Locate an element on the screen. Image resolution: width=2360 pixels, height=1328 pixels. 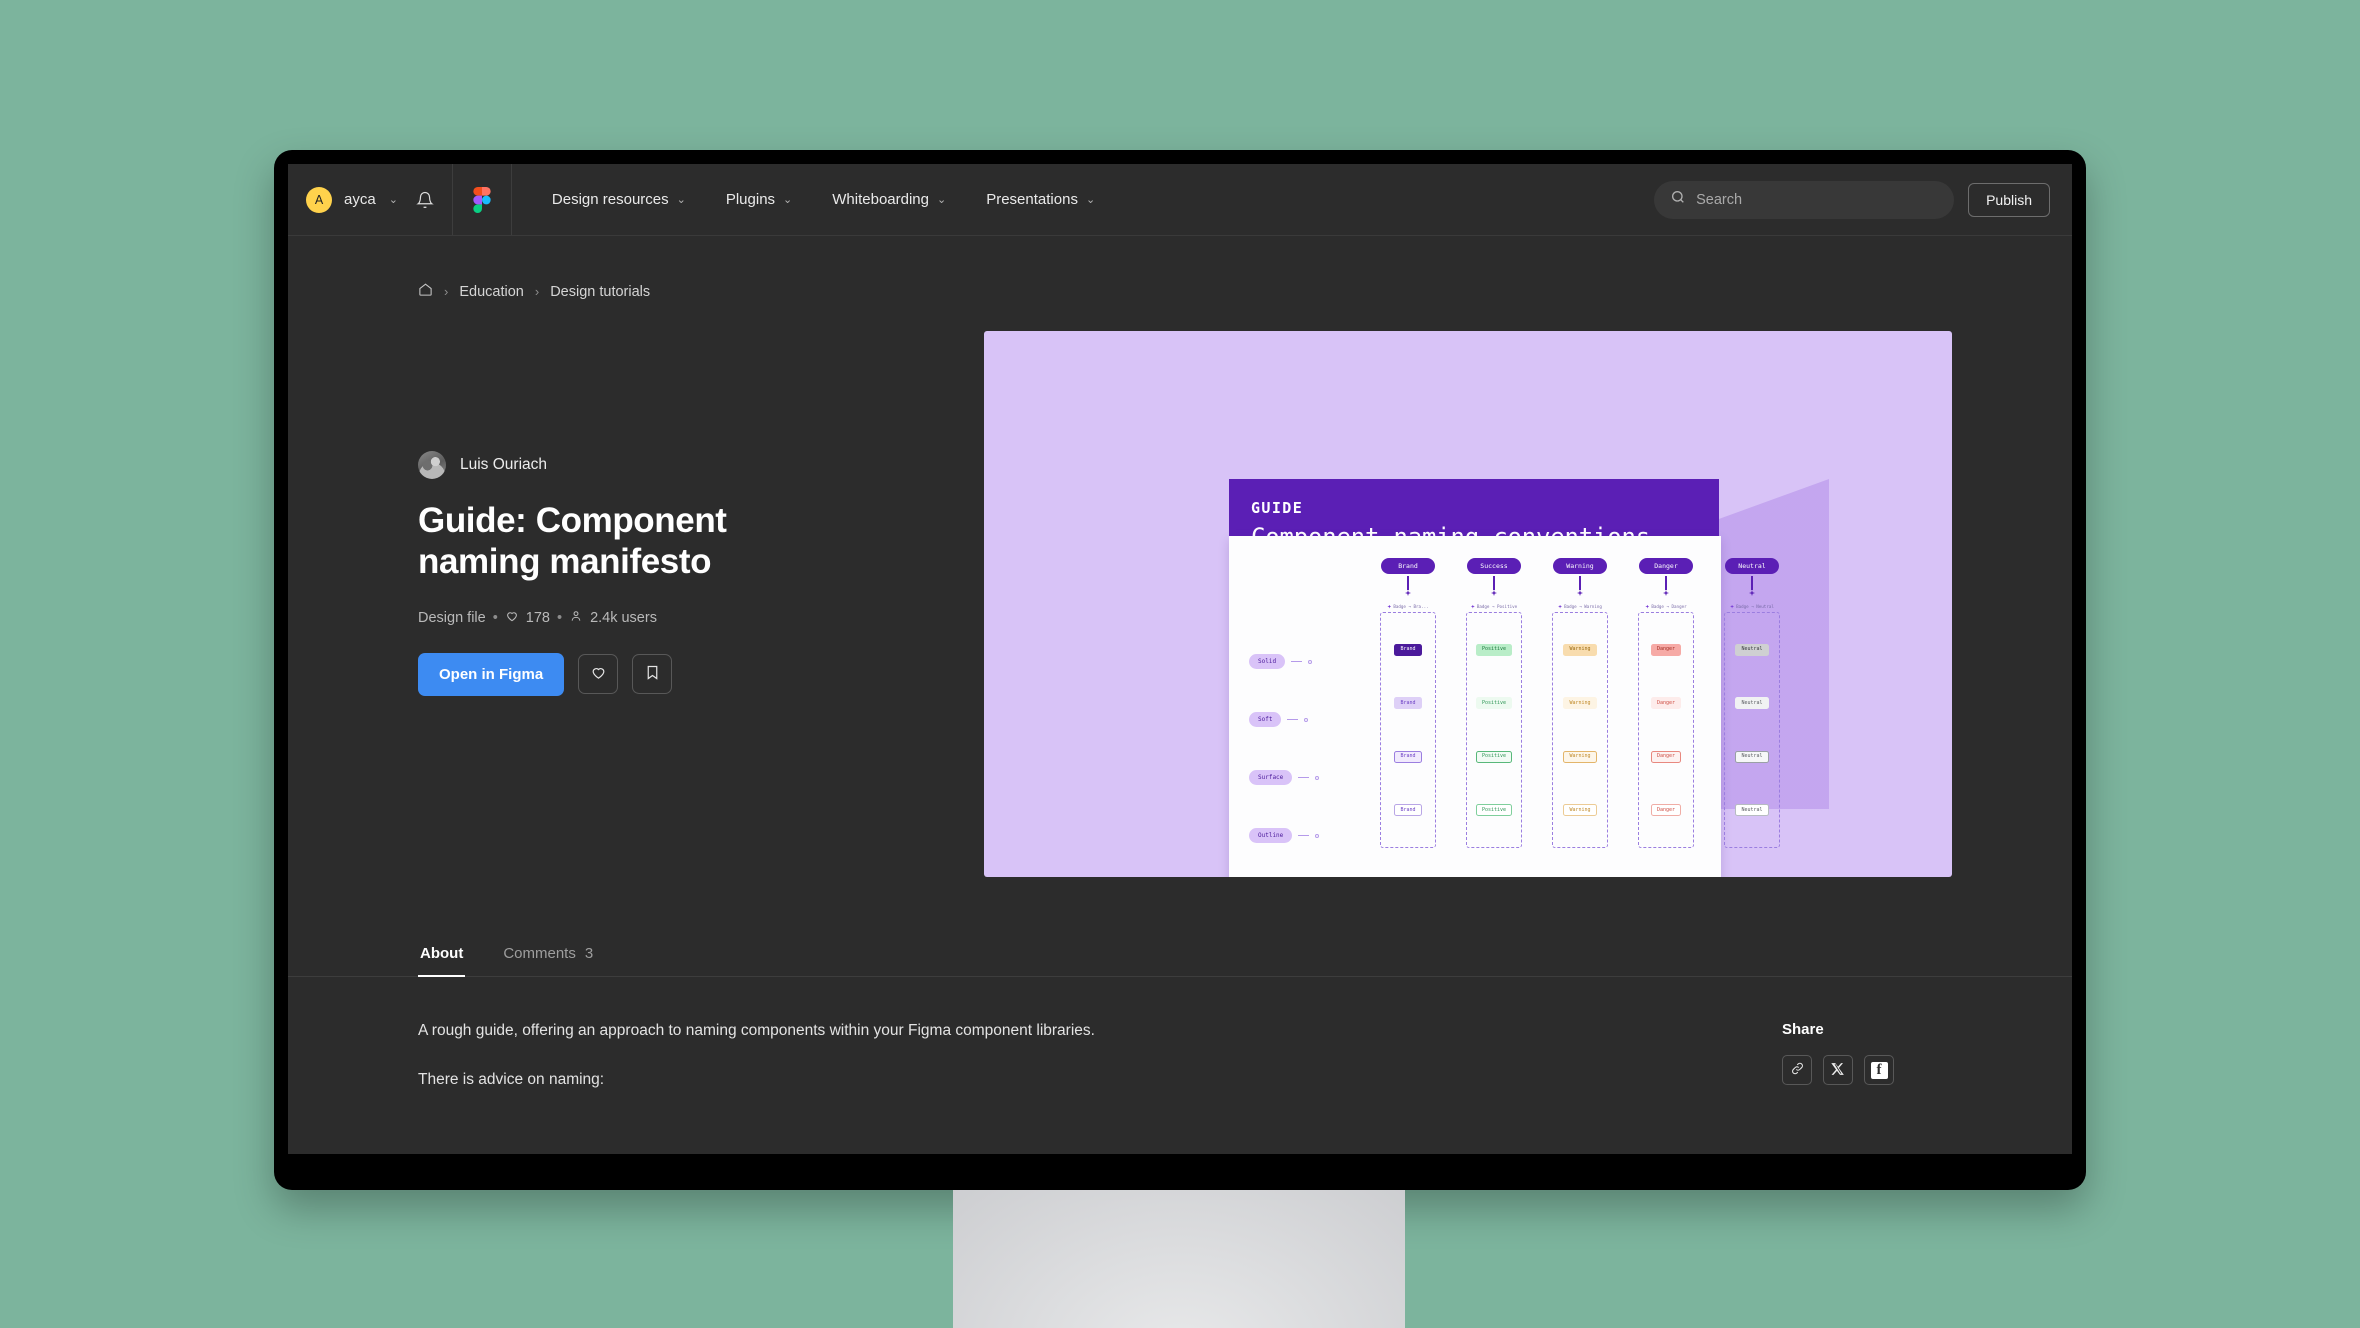
nav-item-label: Design resources is located at coordinates (610, 199).